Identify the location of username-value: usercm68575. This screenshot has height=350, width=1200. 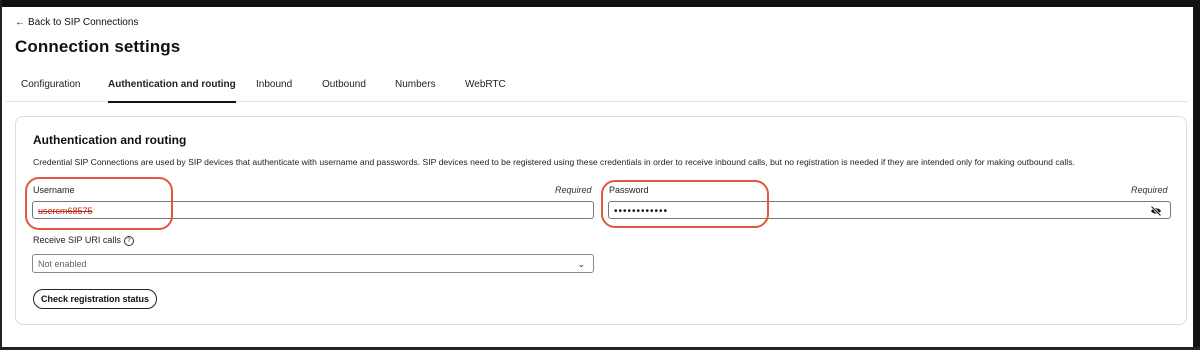
(65, 211).